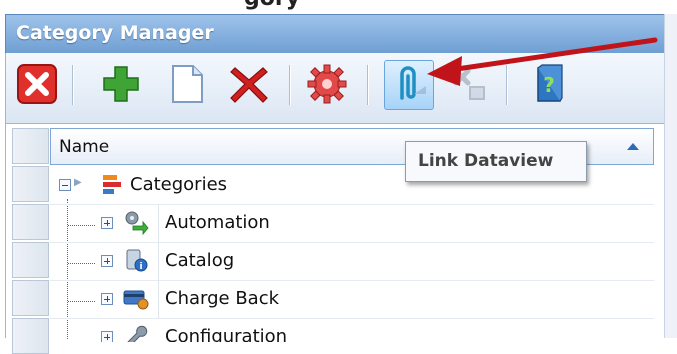 This screenshot has height=354, width=677. Describe the element at coordinates (200, 260) in the screenshot. I see `tree-row-label: Catalog` at that location.